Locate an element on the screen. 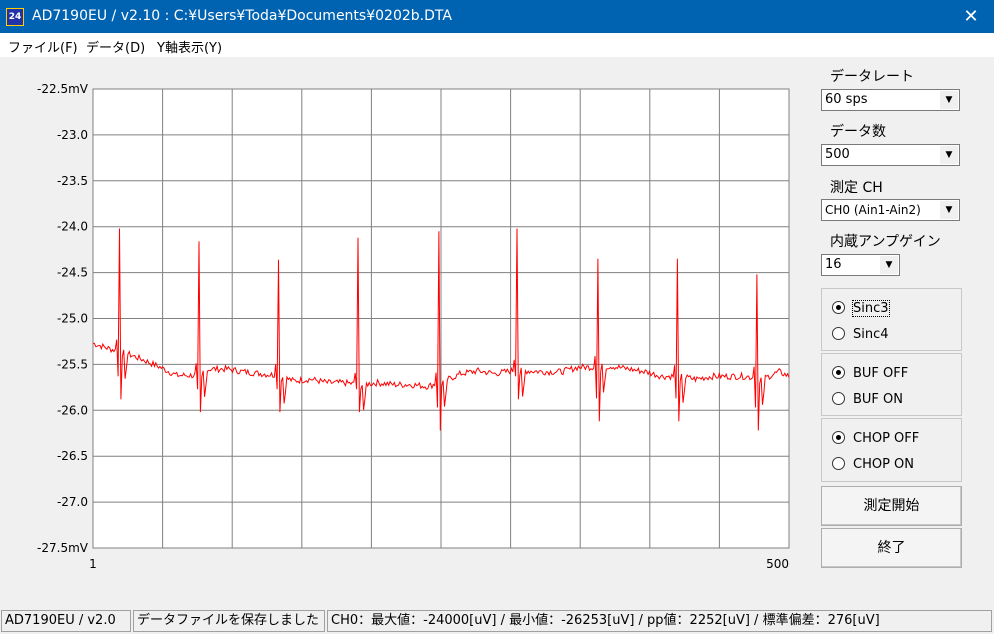  radio-sinc3: Sinc3 is located at coordinates (861, 308).